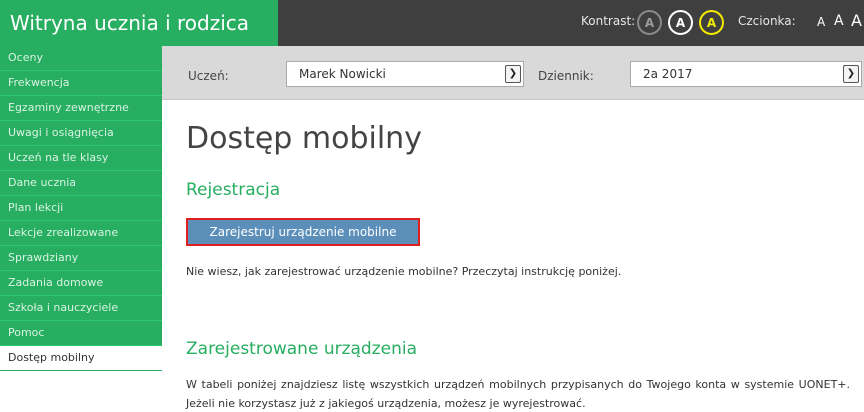  Describe the element at coordinates (303, 232) in the screenshot. I see `register-device-button: Zarejestruj urządzenie mobilne` at that location.